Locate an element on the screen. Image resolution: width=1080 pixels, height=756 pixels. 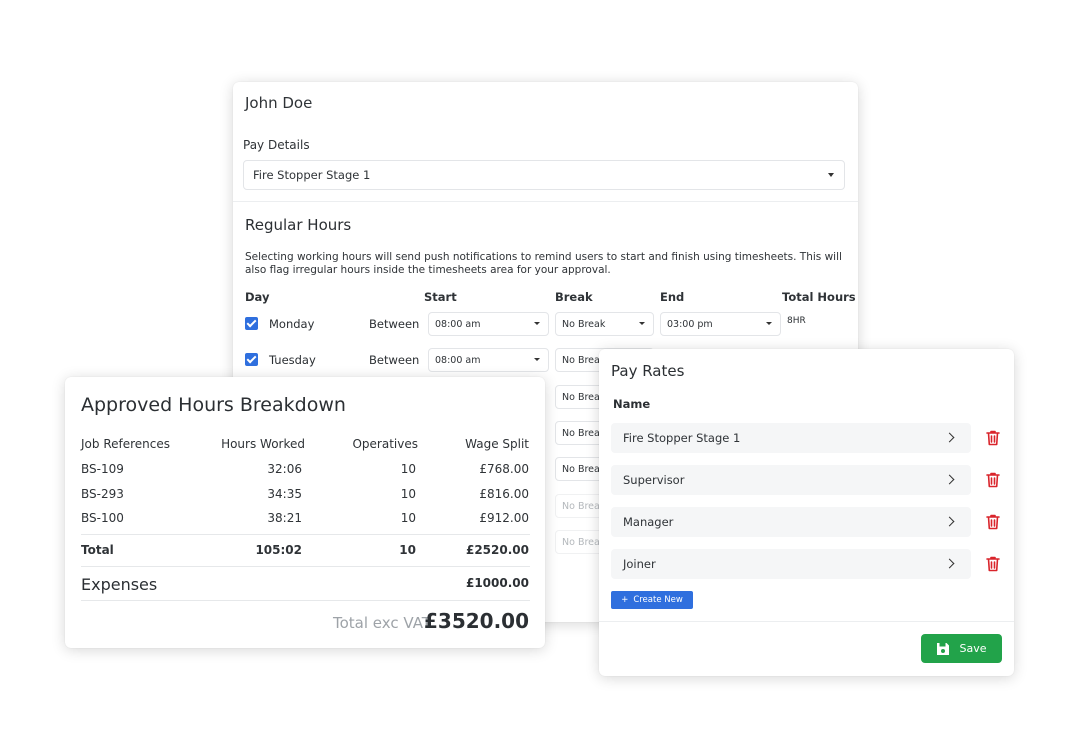
col-day: Day is located at coordinates (257, 297).